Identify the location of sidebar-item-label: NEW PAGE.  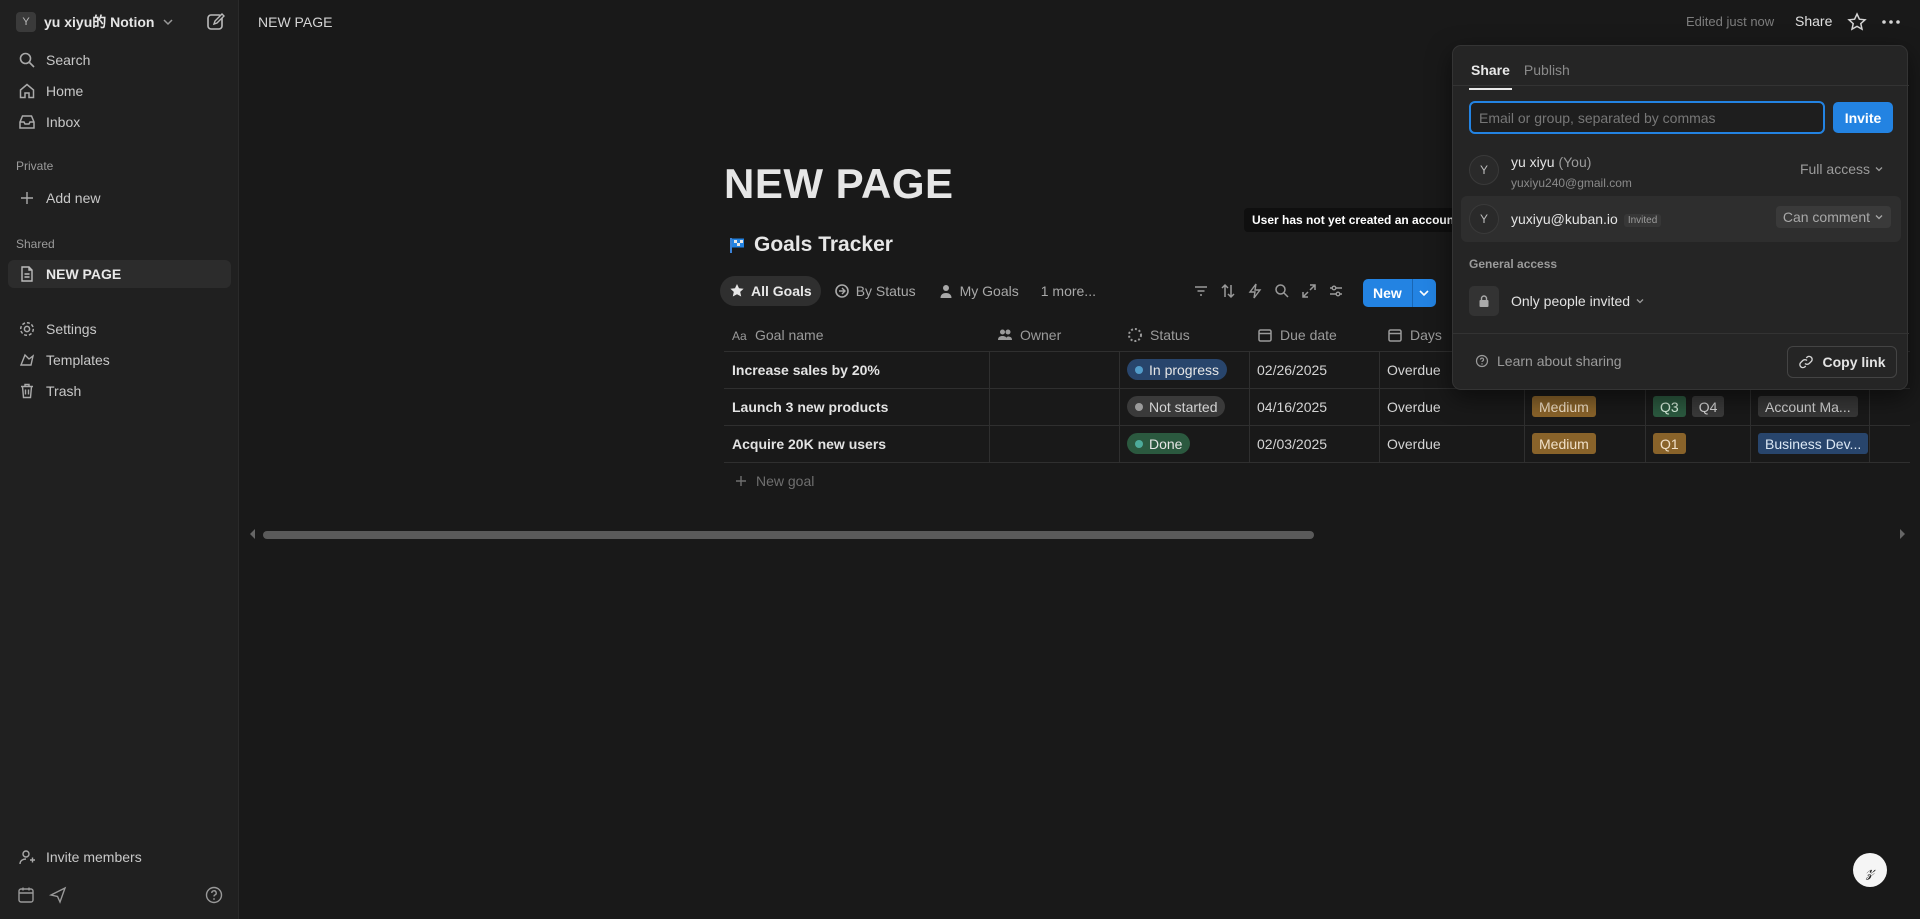
(84, 274).